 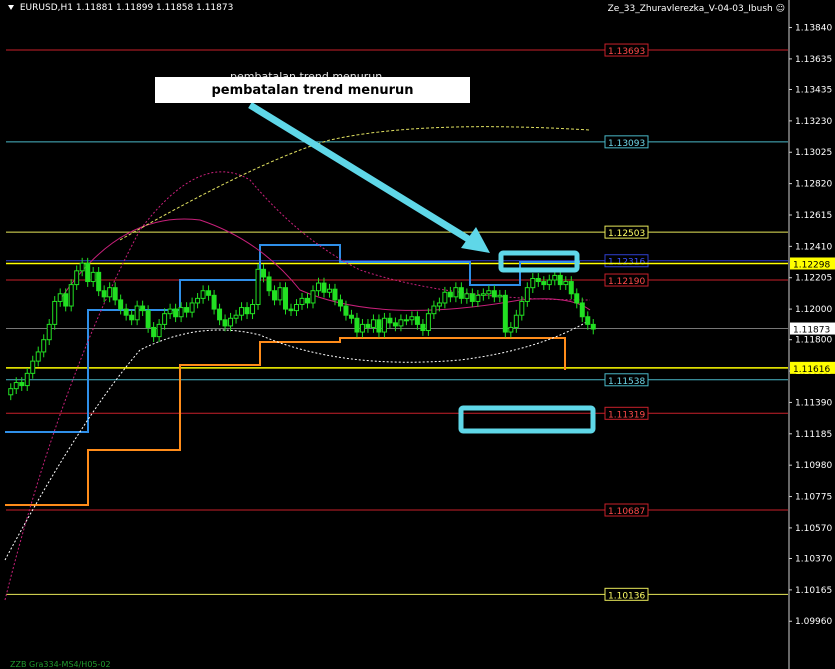 What do you see at coordinates (626, 512) in the screenshot?
I see `level-label-text: 1.10687` at bounding box center [626, 512].